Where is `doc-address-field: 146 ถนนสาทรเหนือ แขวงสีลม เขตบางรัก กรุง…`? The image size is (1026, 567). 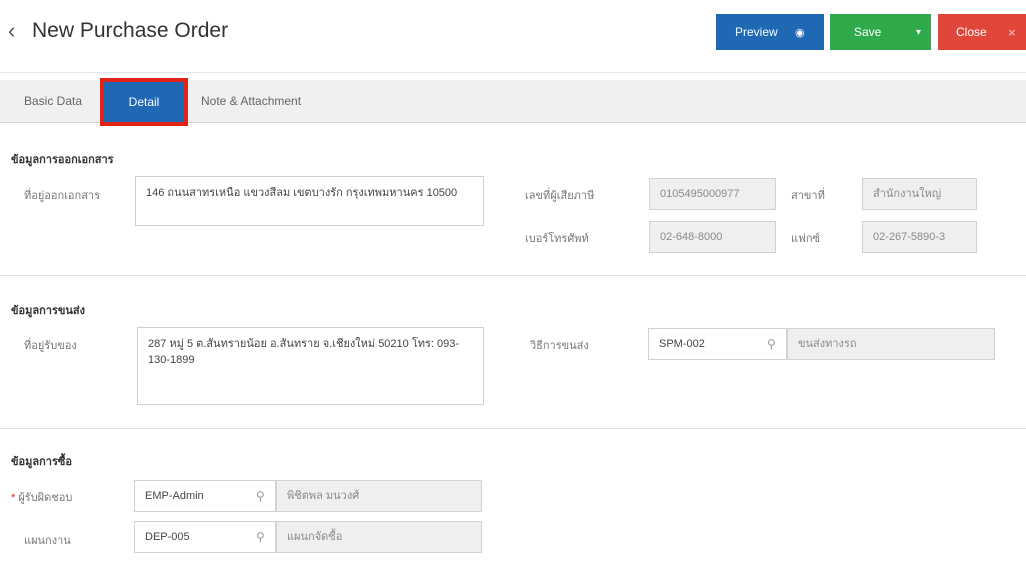 doc-address-field: 146 ถนนสาทรเหนือ แขวงสีลม เขตบางรัก กรุง… is located at coordinates (309, 201).